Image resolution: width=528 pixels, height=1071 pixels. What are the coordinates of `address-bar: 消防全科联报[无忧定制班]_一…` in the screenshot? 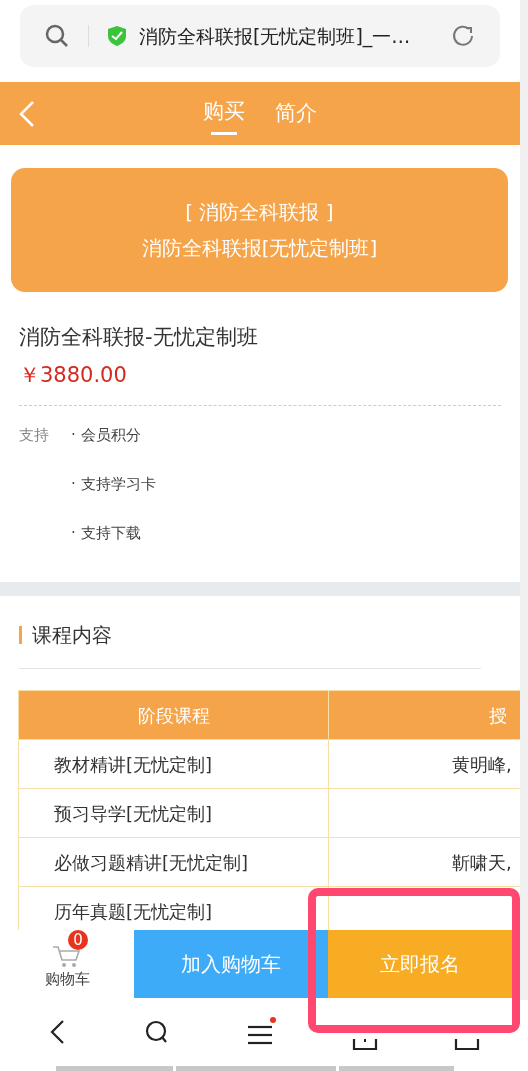 It's located at (260, 36).